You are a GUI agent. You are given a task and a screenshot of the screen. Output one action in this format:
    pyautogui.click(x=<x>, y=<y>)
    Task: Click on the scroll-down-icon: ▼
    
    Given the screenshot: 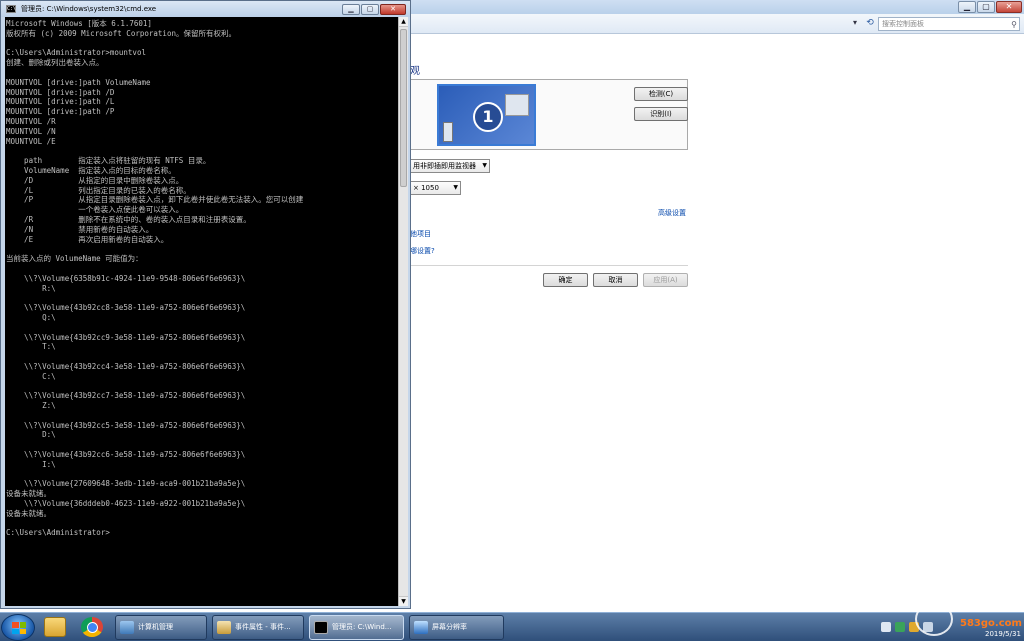 What is the action you would take?
    pyautogui.click(x=403, y=601)
    